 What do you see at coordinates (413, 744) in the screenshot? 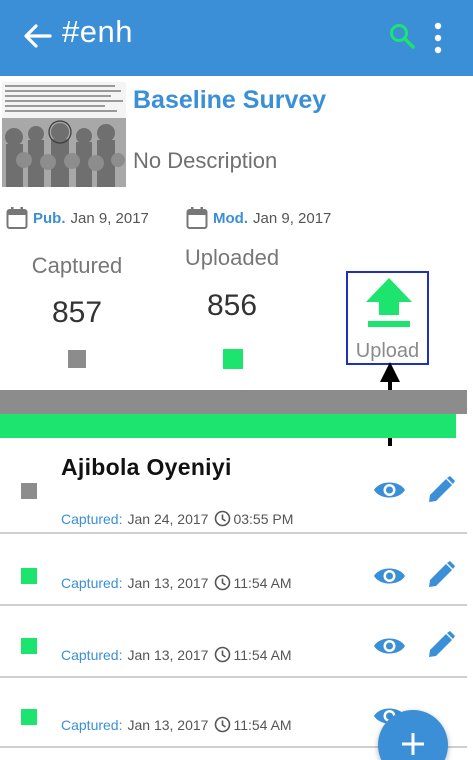
I see `plus-icon` at bounding box center [413, 744].